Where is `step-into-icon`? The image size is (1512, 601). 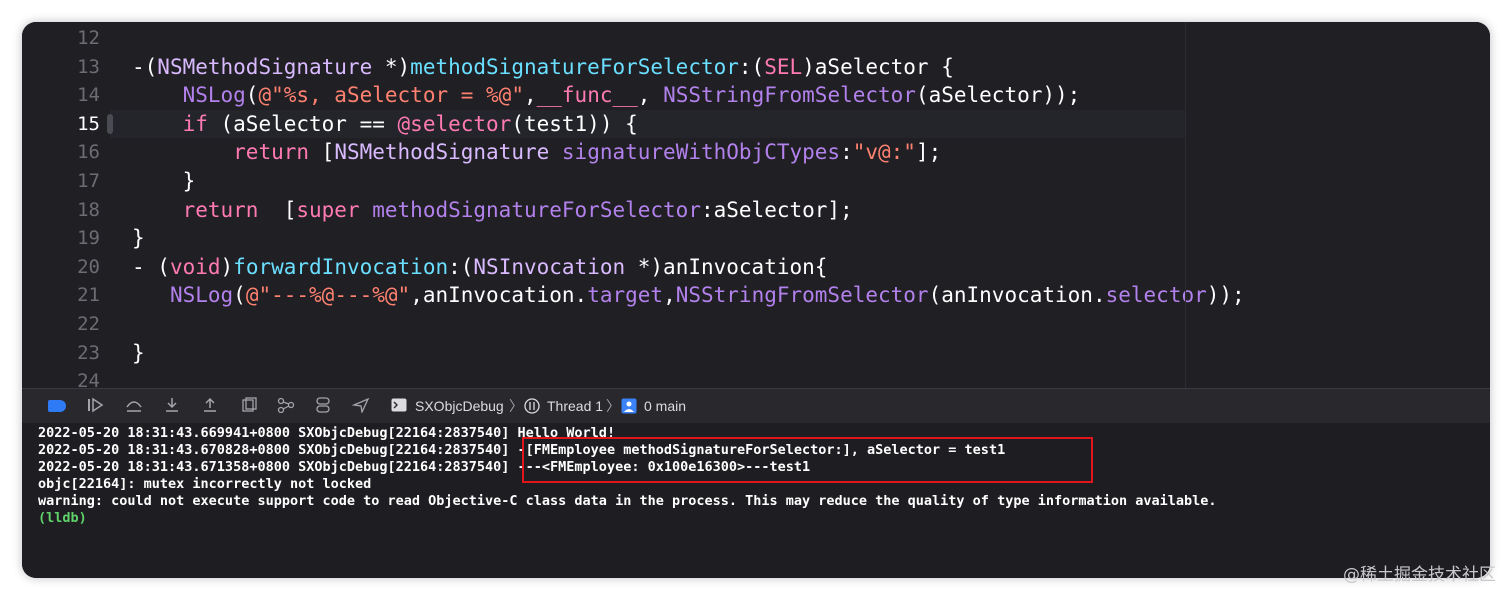 step-into-icon is located at coordinates (172, 406).